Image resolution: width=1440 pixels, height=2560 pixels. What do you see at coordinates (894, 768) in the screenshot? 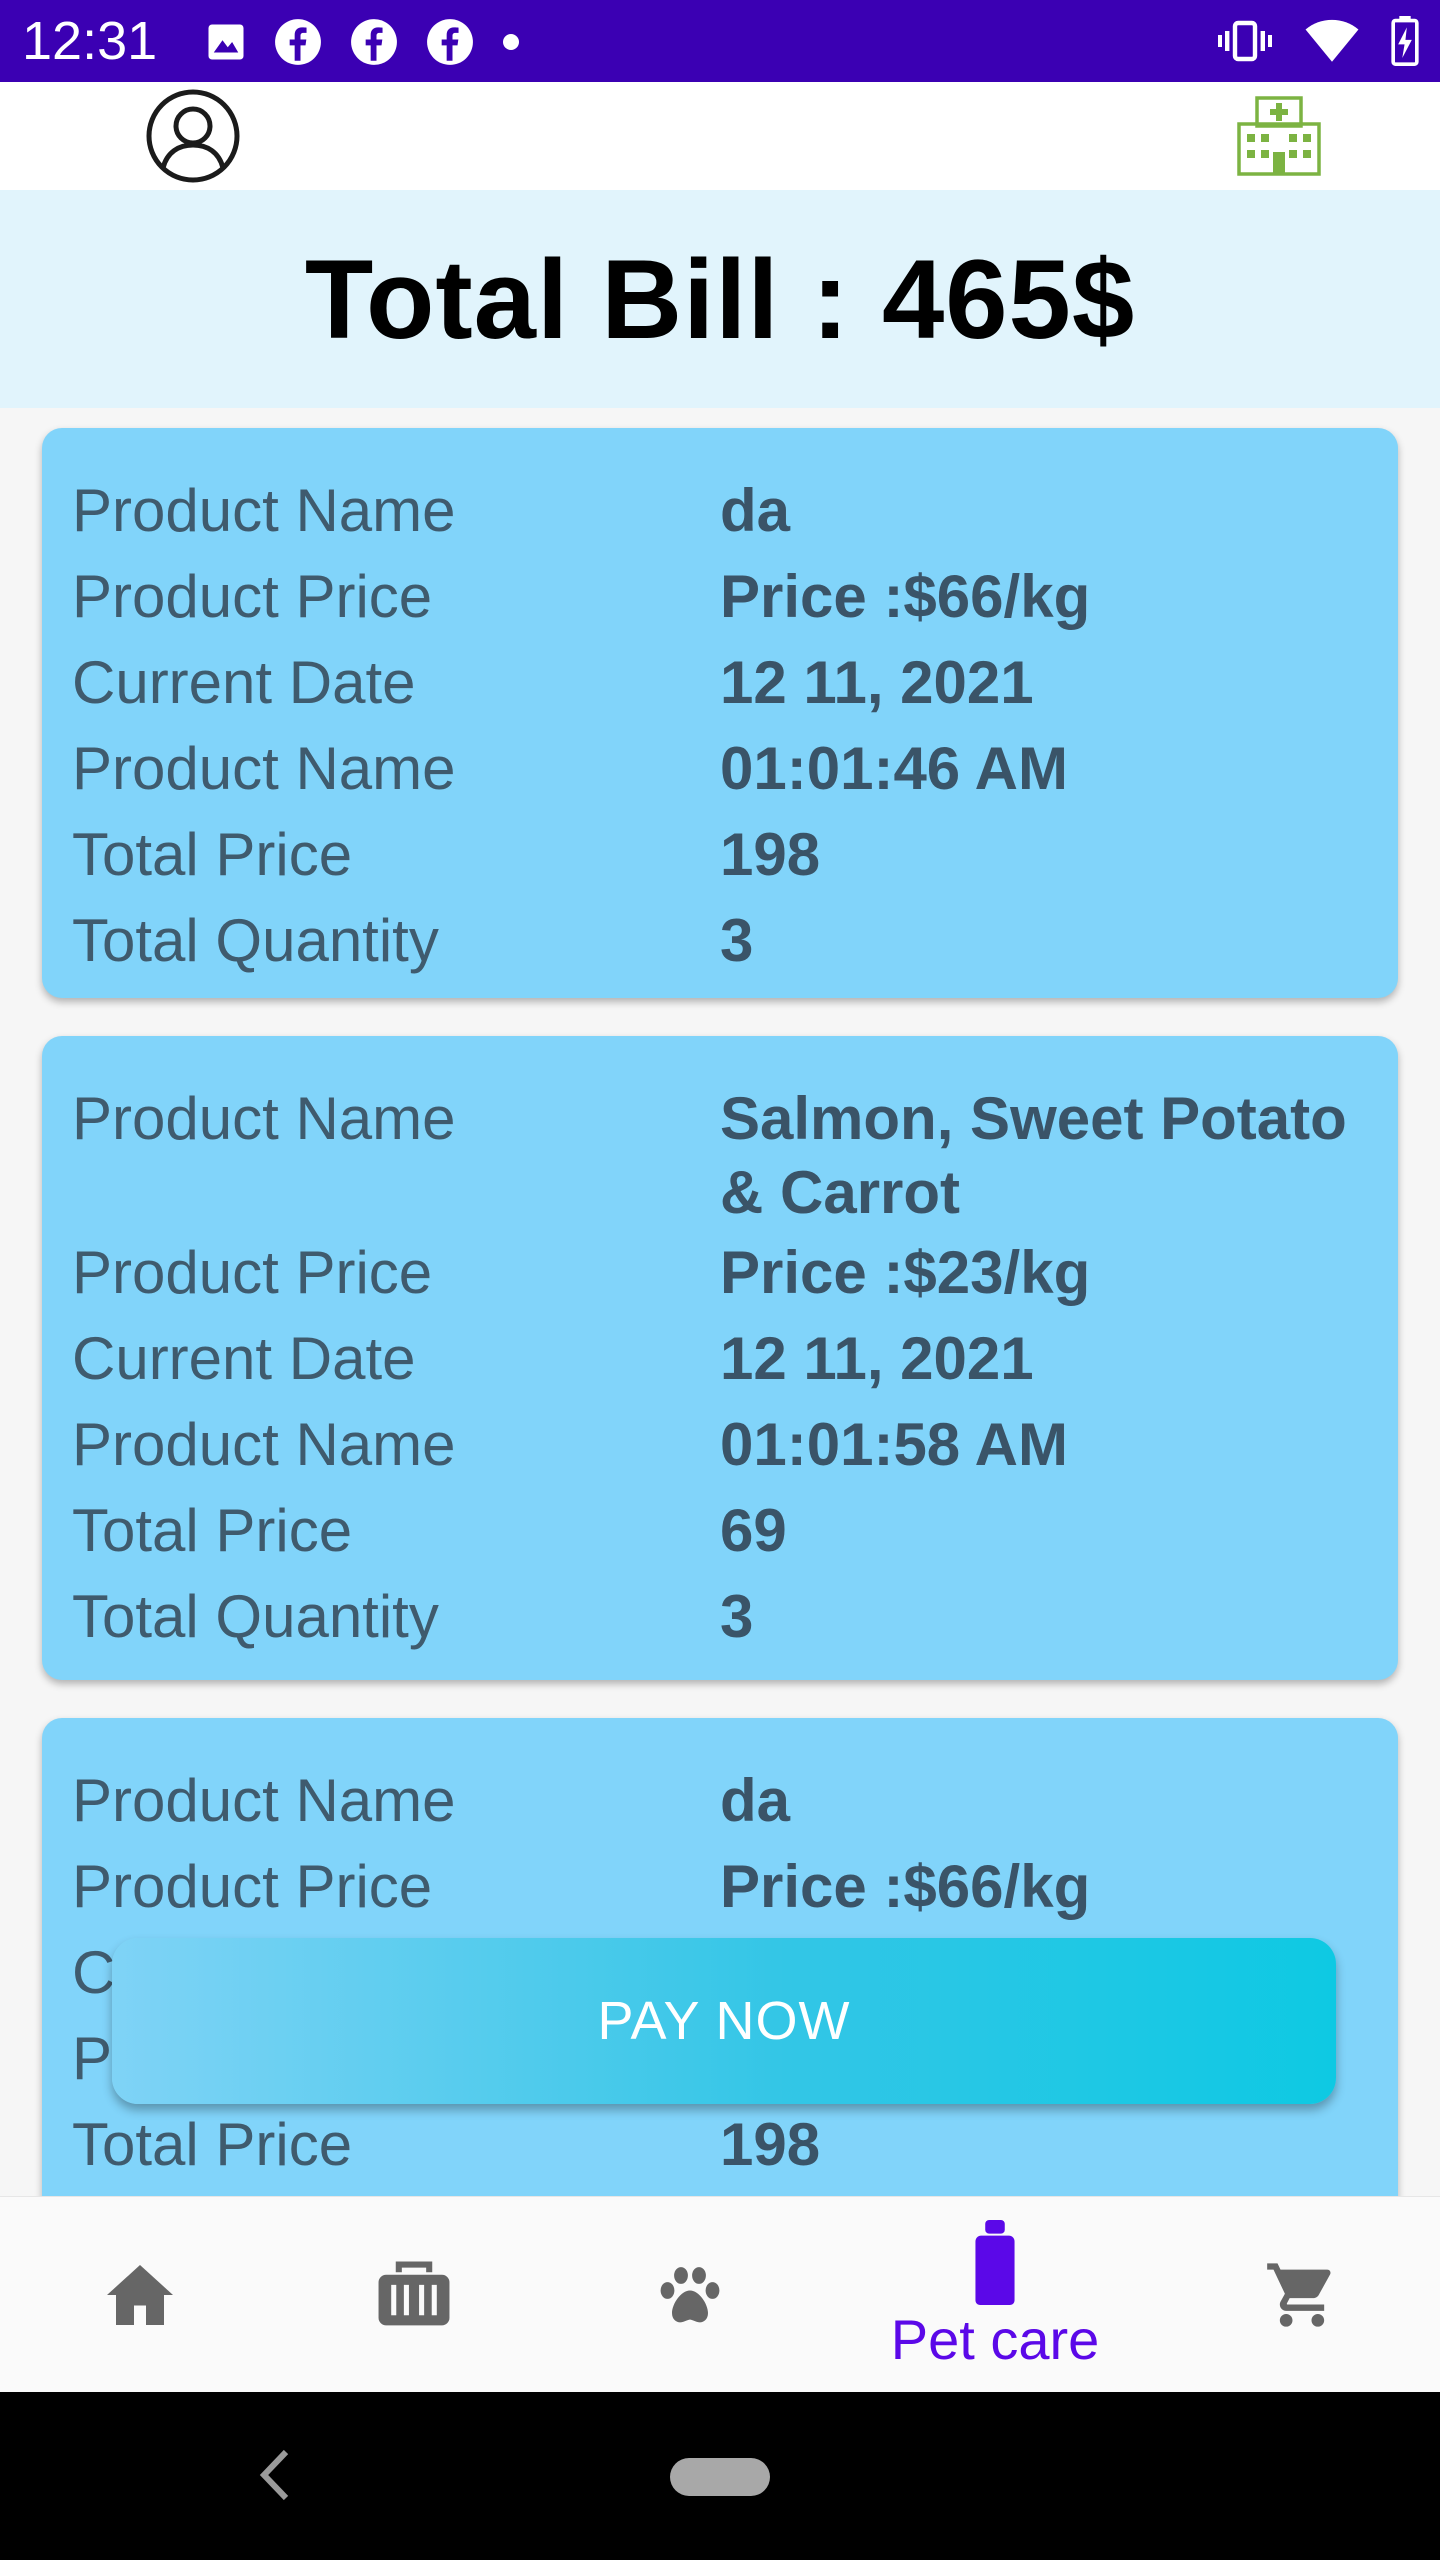
I see `row-value: 01:01:46 AM` at bounding box center [894, 768].